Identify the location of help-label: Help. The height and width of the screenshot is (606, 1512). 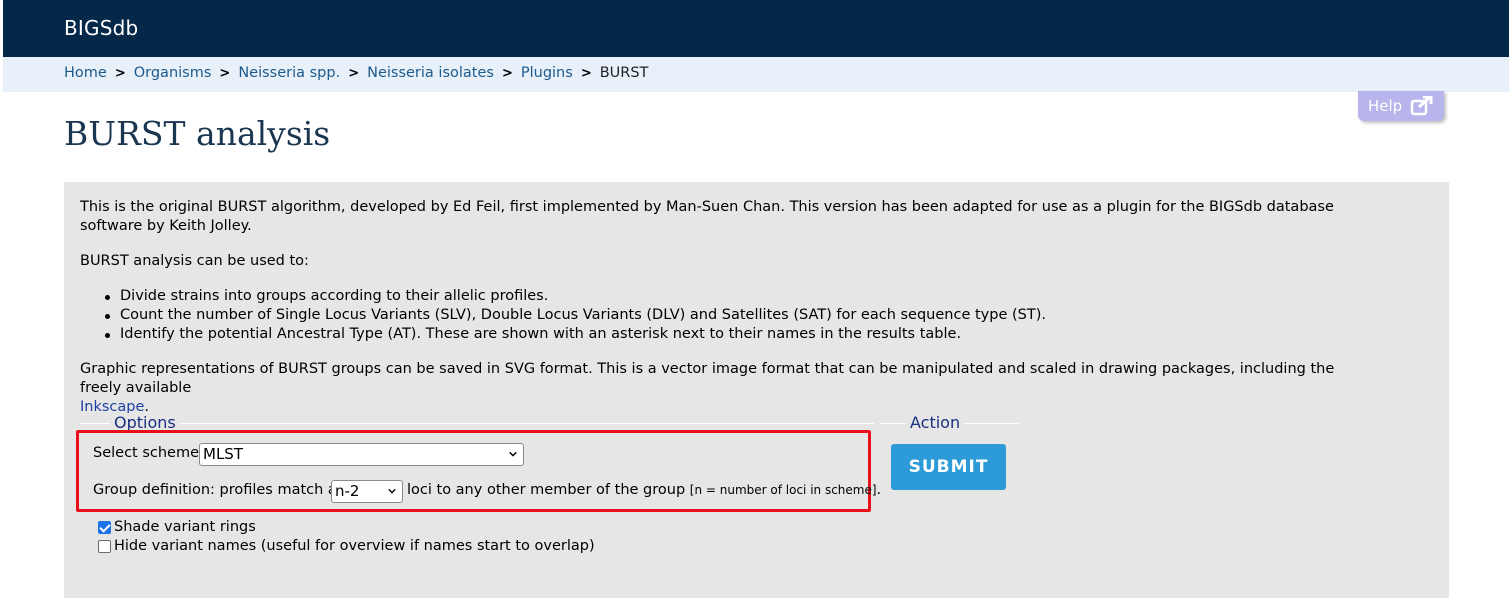
(1385, 106).